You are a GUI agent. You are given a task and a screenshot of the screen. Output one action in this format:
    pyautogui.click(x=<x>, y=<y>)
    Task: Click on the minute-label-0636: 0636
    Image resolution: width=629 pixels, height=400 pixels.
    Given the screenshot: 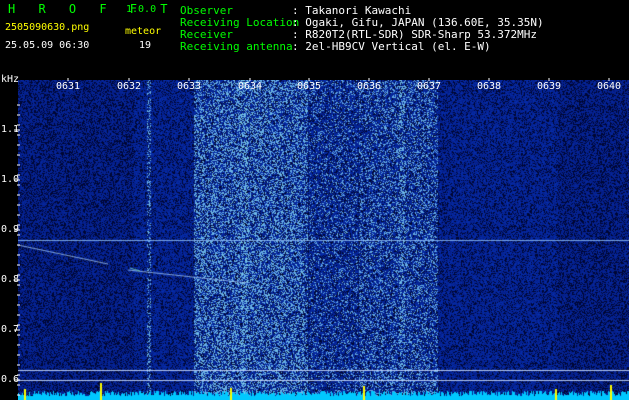 What is the action you would take?
    pyautogui.click(x=369, y=86)
    